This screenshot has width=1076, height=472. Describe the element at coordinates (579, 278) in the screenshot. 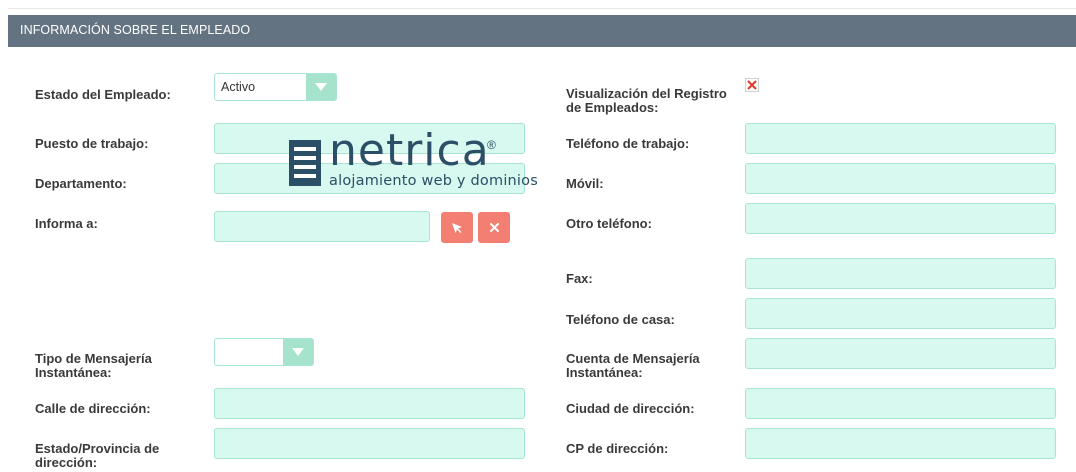

I see `label-fax: Fax:` at that location.